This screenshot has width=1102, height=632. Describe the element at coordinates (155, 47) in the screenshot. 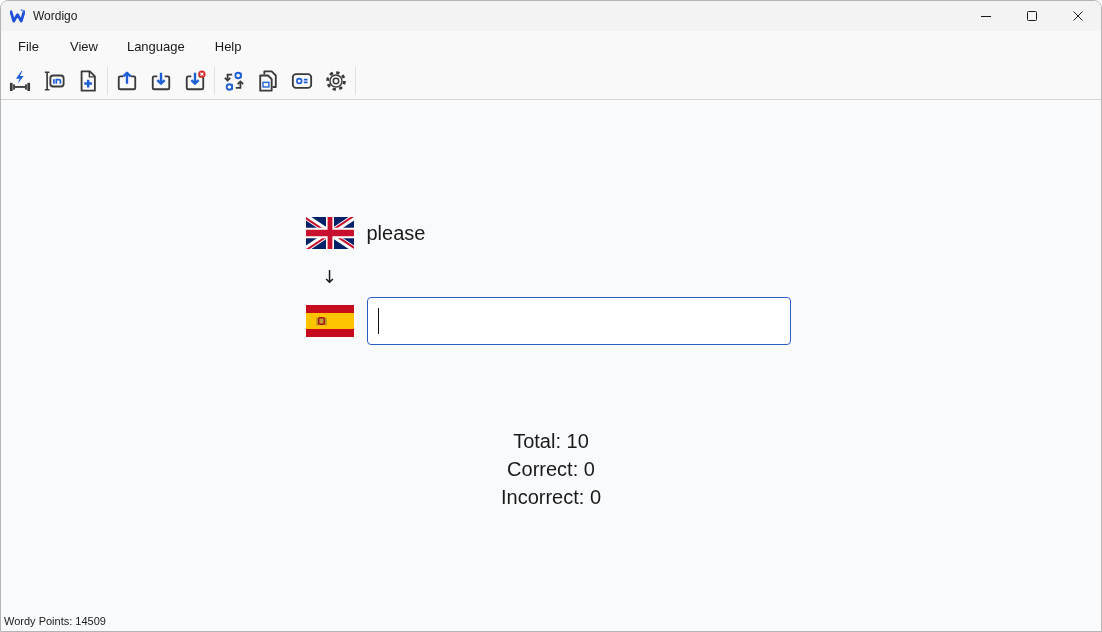

I see `menu-item: Language` at that location.